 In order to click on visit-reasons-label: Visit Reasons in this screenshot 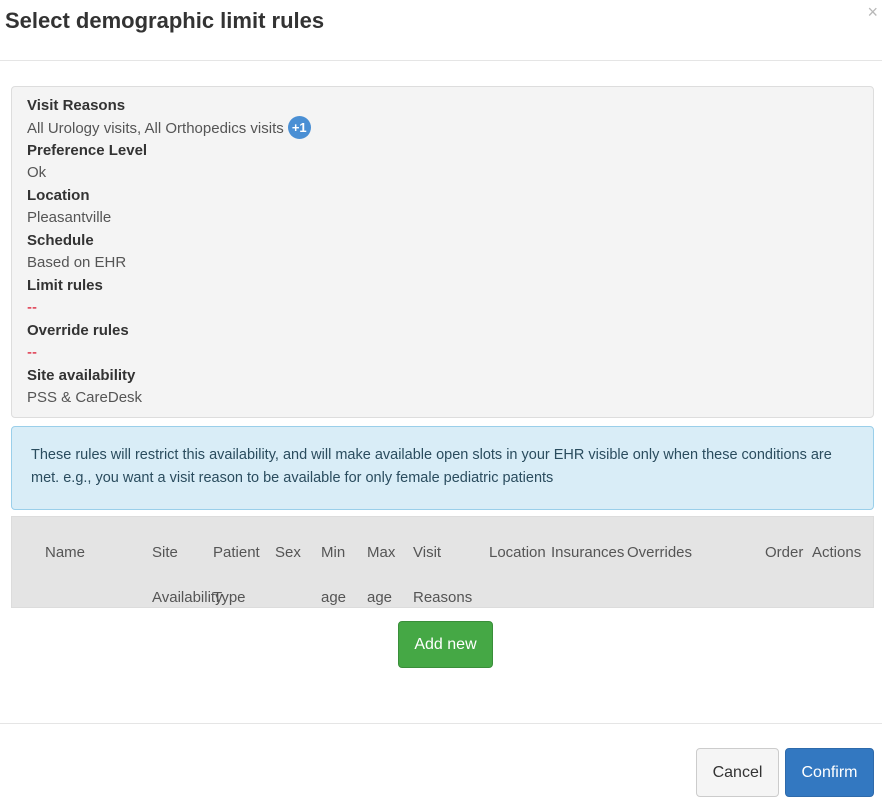, I will do `click(76, 105)`.